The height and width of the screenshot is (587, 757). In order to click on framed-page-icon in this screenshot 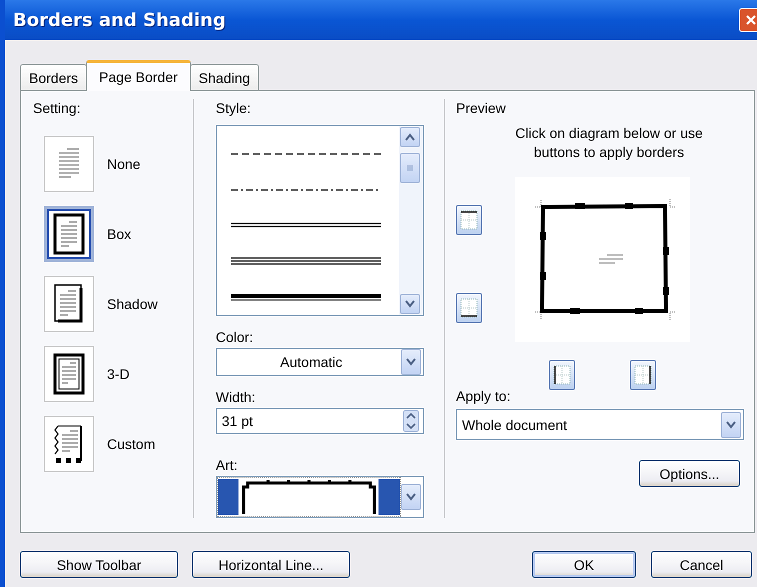, I will do `click(69, 374)`.